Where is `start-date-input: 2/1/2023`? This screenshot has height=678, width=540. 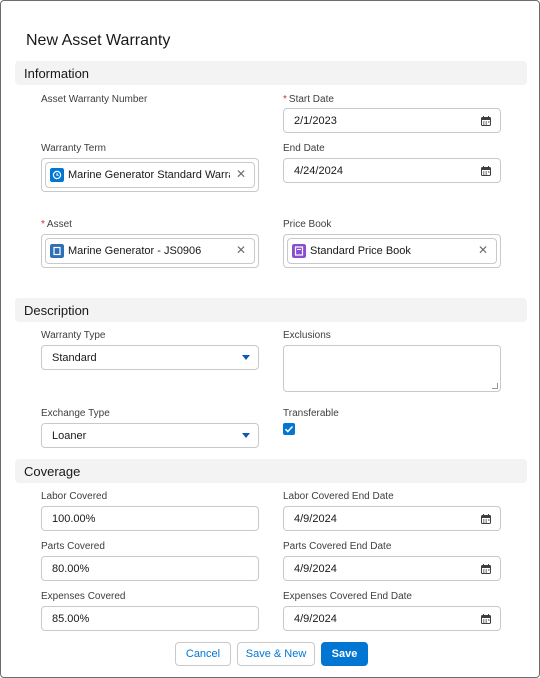 start-date-input: 2/1/2023 is located at coordinates (392, 120).